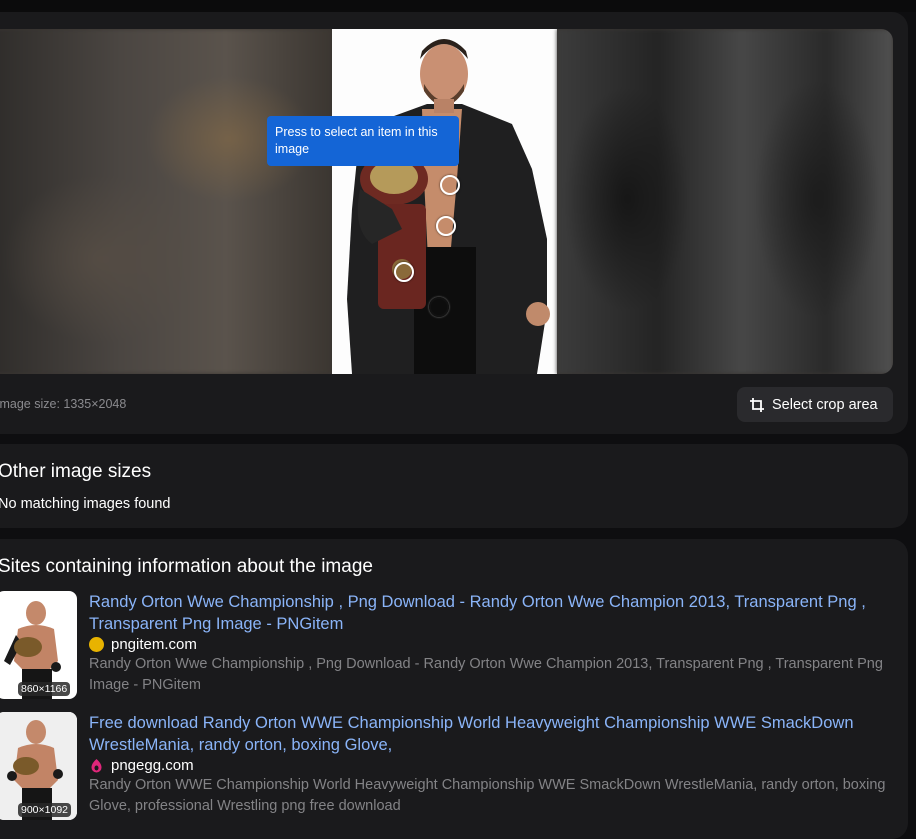 The width and height of the screenshot is (916, 839). I want to click on pngegg-favicon-icon, so click(96, 766).